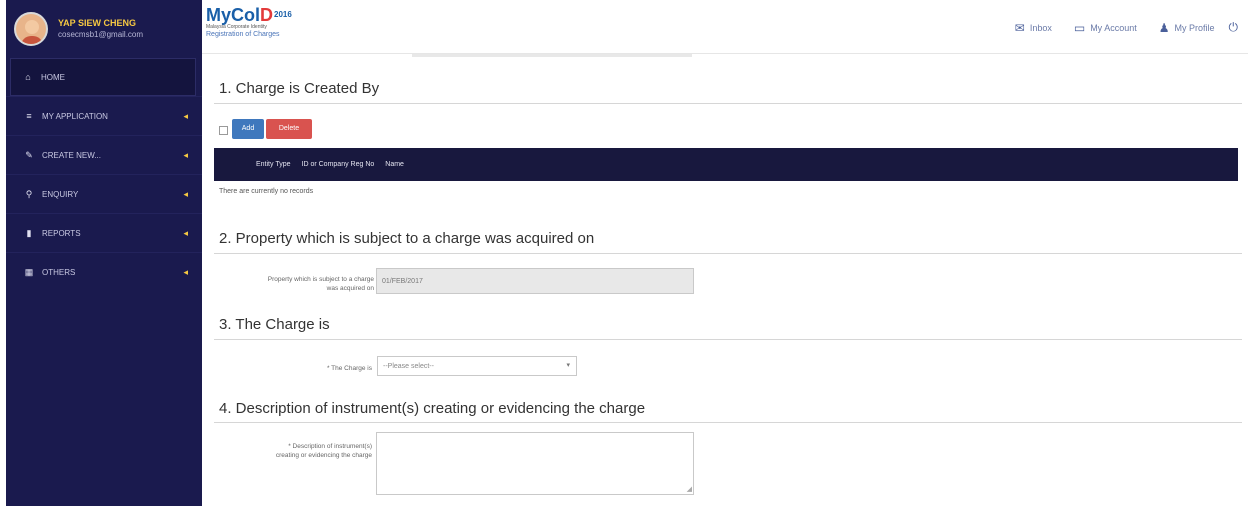 The width and height of the screenshot is (1248, 506). Describe the element at coordinates (104, 232) in the screenshot. I see `sidebar-item-reports: ▮ REPORTS ◂` at that location.